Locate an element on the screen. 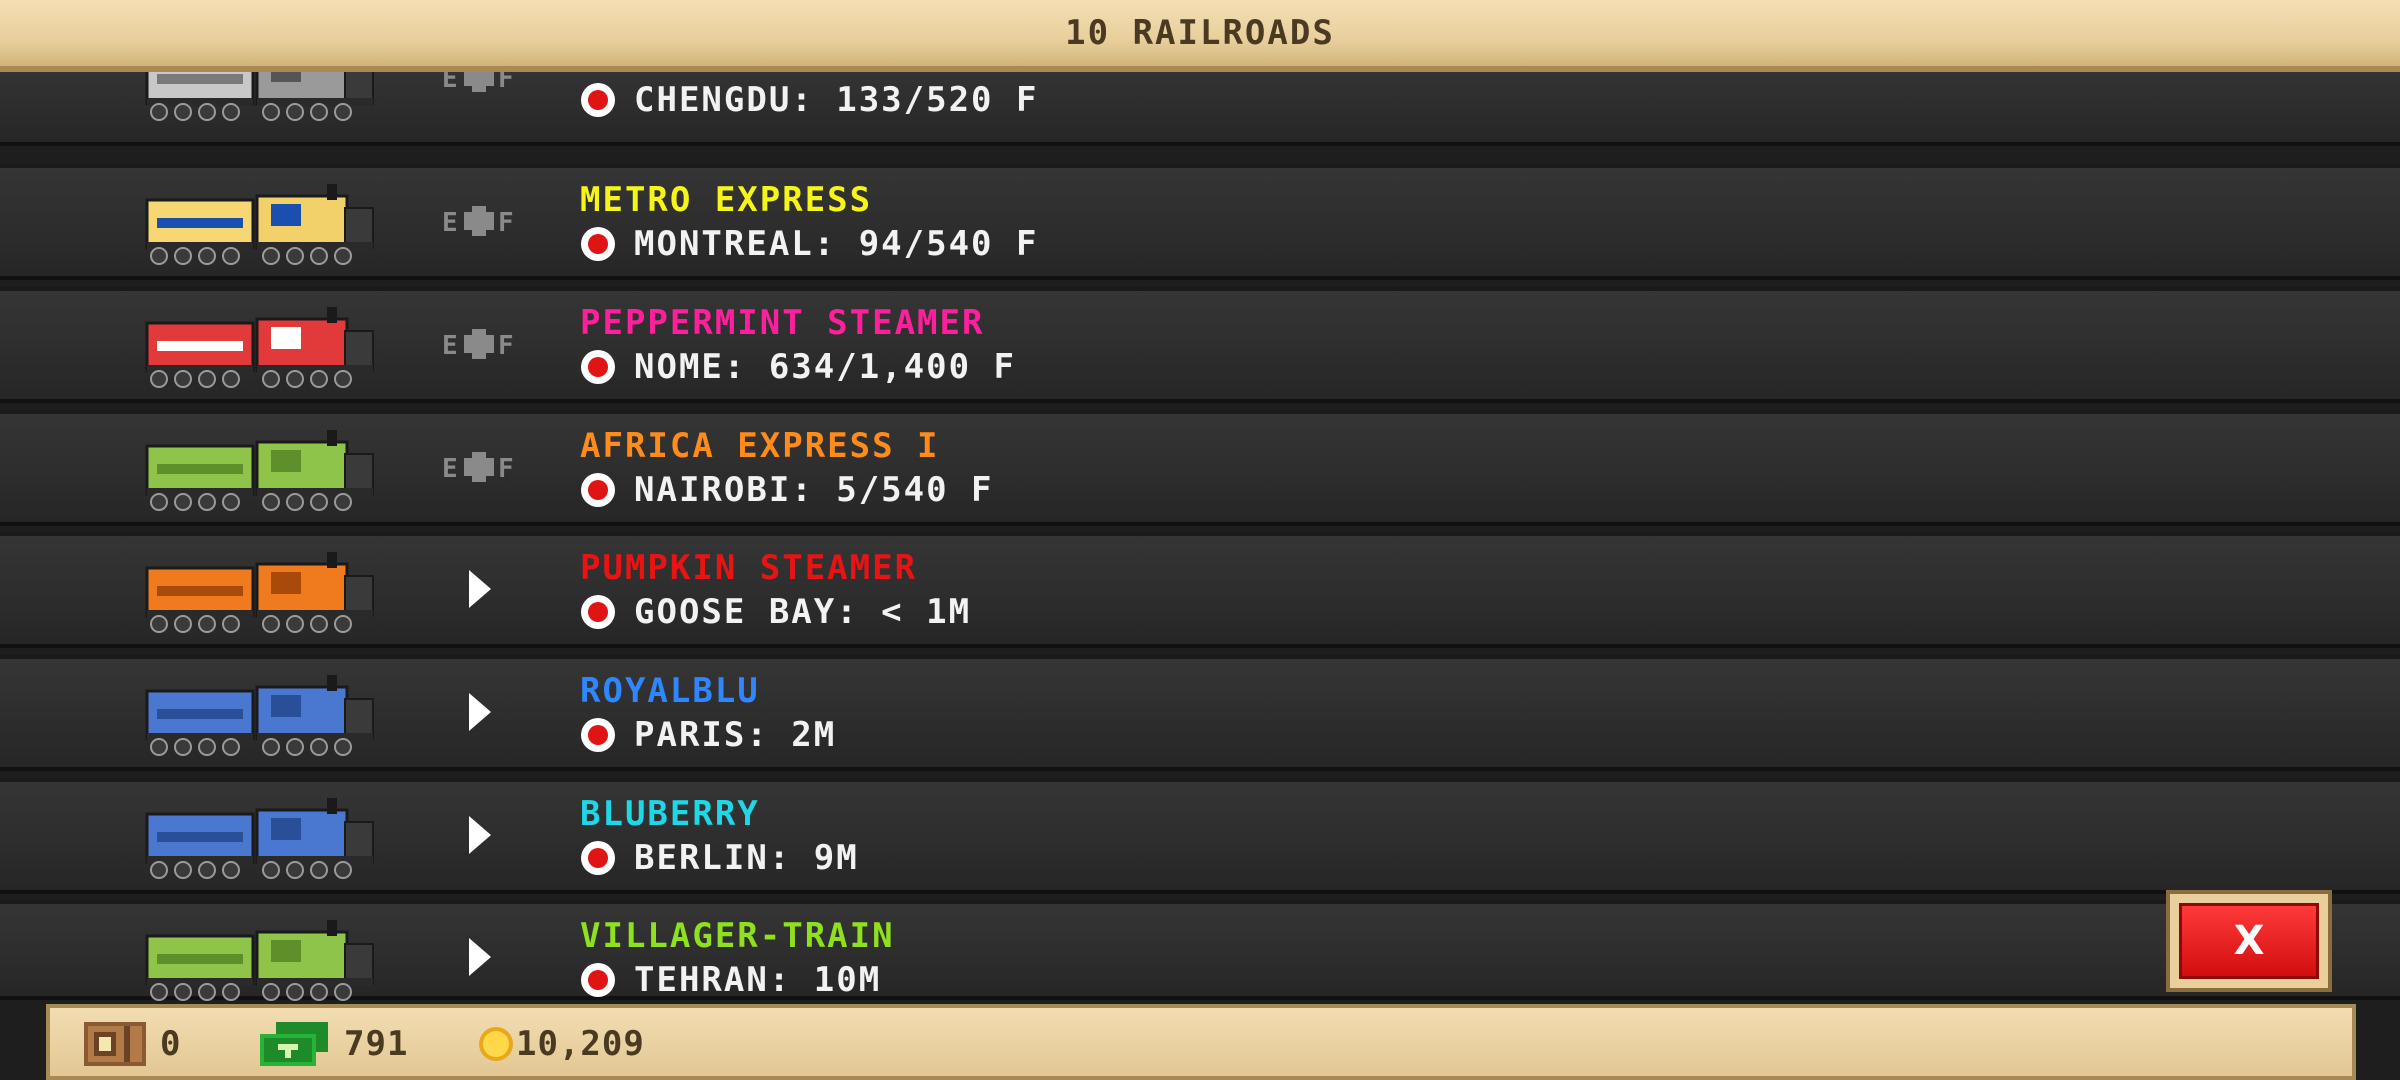 The height and width of the screenshot is (1080, 2400). destination-text: GOOSE BAY: < 1M is located at coordinates (803, 612).